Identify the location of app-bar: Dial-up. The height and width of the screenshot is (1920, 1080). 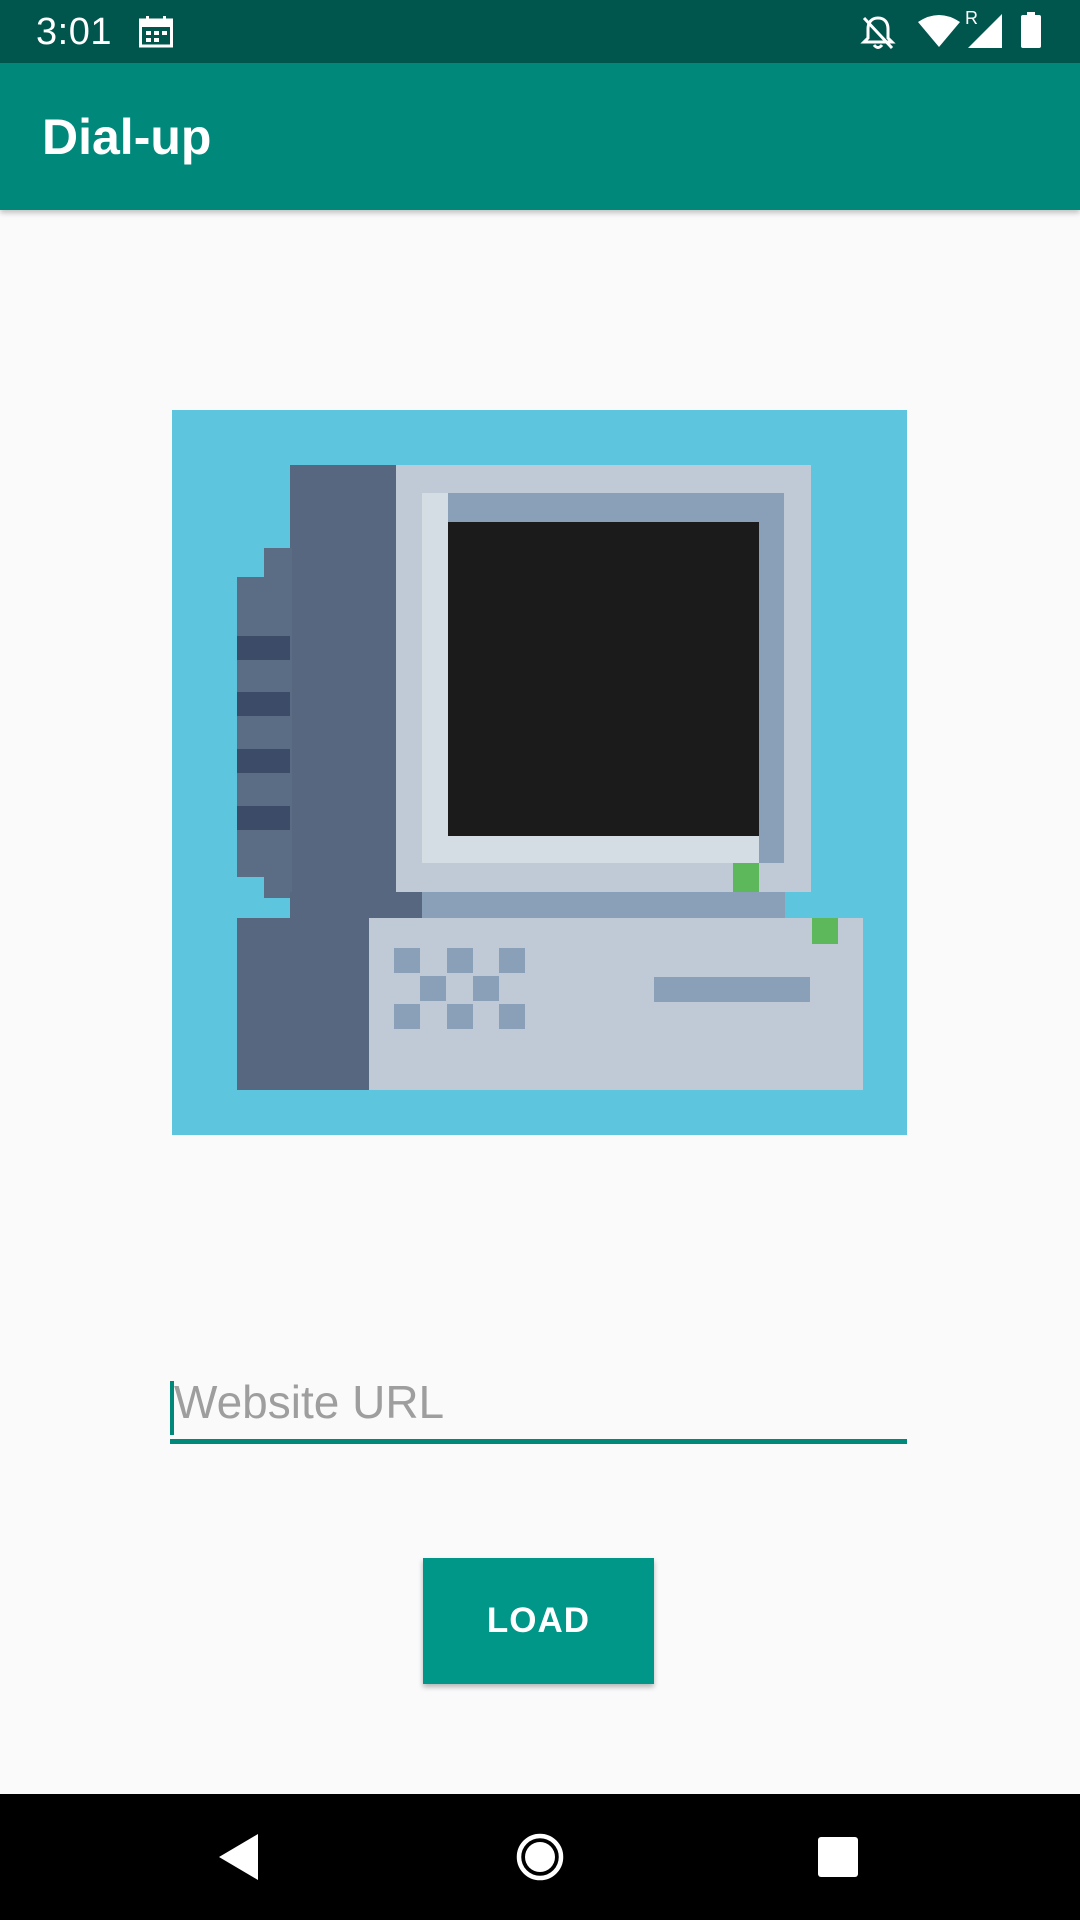
(540, 136).